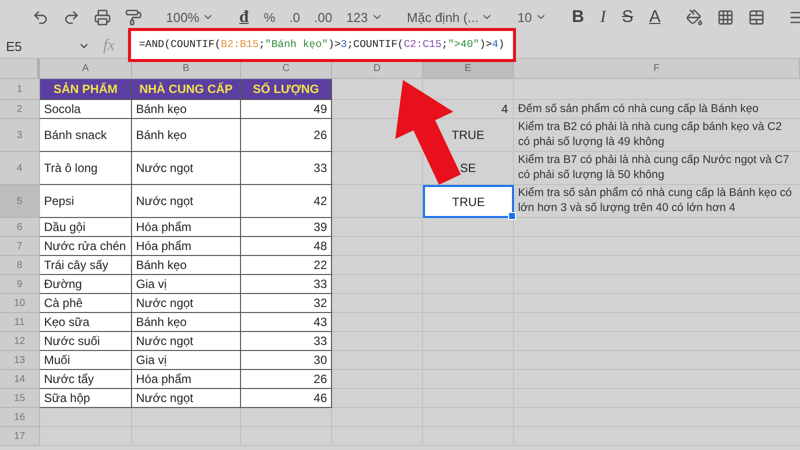 The width and height of the screenshot is (800, 450). Describe the element at coordinates (657, 135) in the screenshot. I see `note-text: Kiểm tra B2 có phải là nhà cung cấp bánh kẹo và C2 có phải số lượng là 49 không` at that location.